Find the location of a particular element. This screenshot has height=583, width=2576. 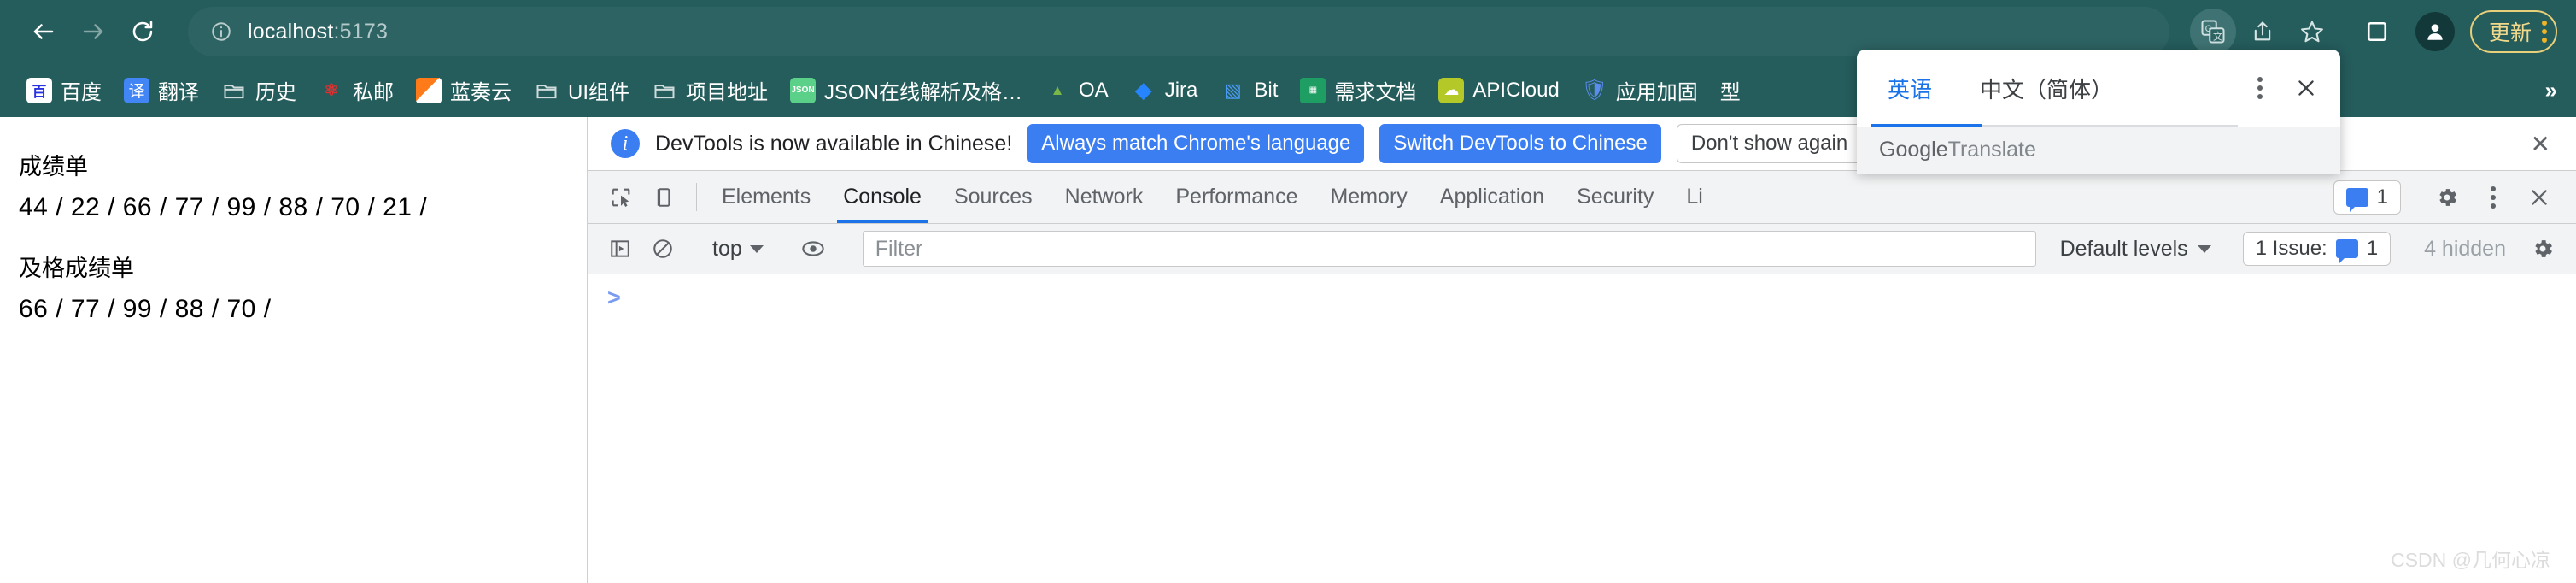

update-button: 更新 is located at coordinates (2513, 31).